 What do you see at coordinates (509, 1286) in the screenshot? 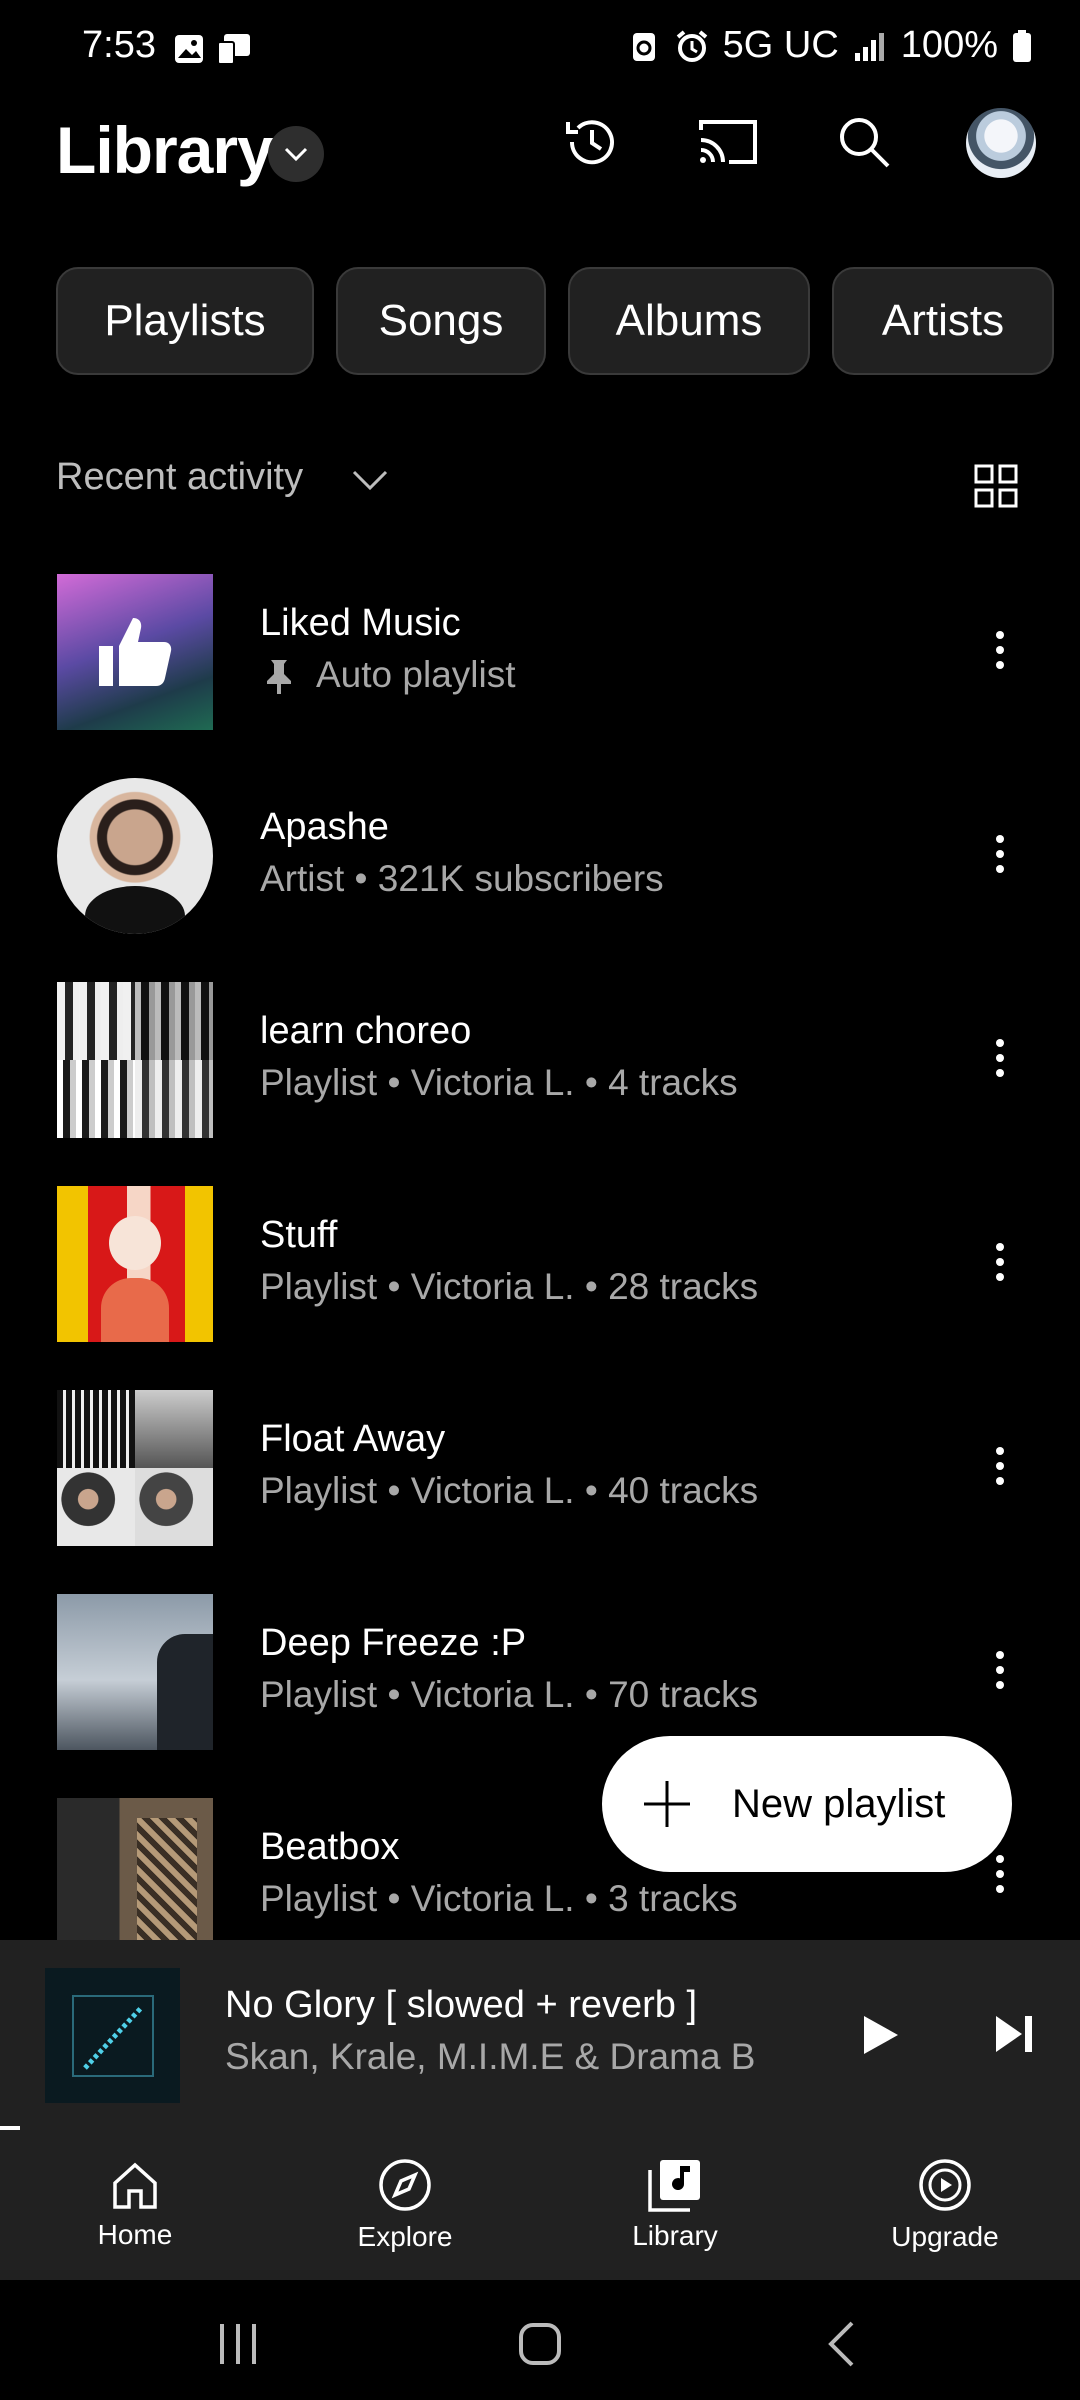
I see `item-subtitle: Playlist • Victoria L. • 28 tracks` at bounding box center [509, 1286].